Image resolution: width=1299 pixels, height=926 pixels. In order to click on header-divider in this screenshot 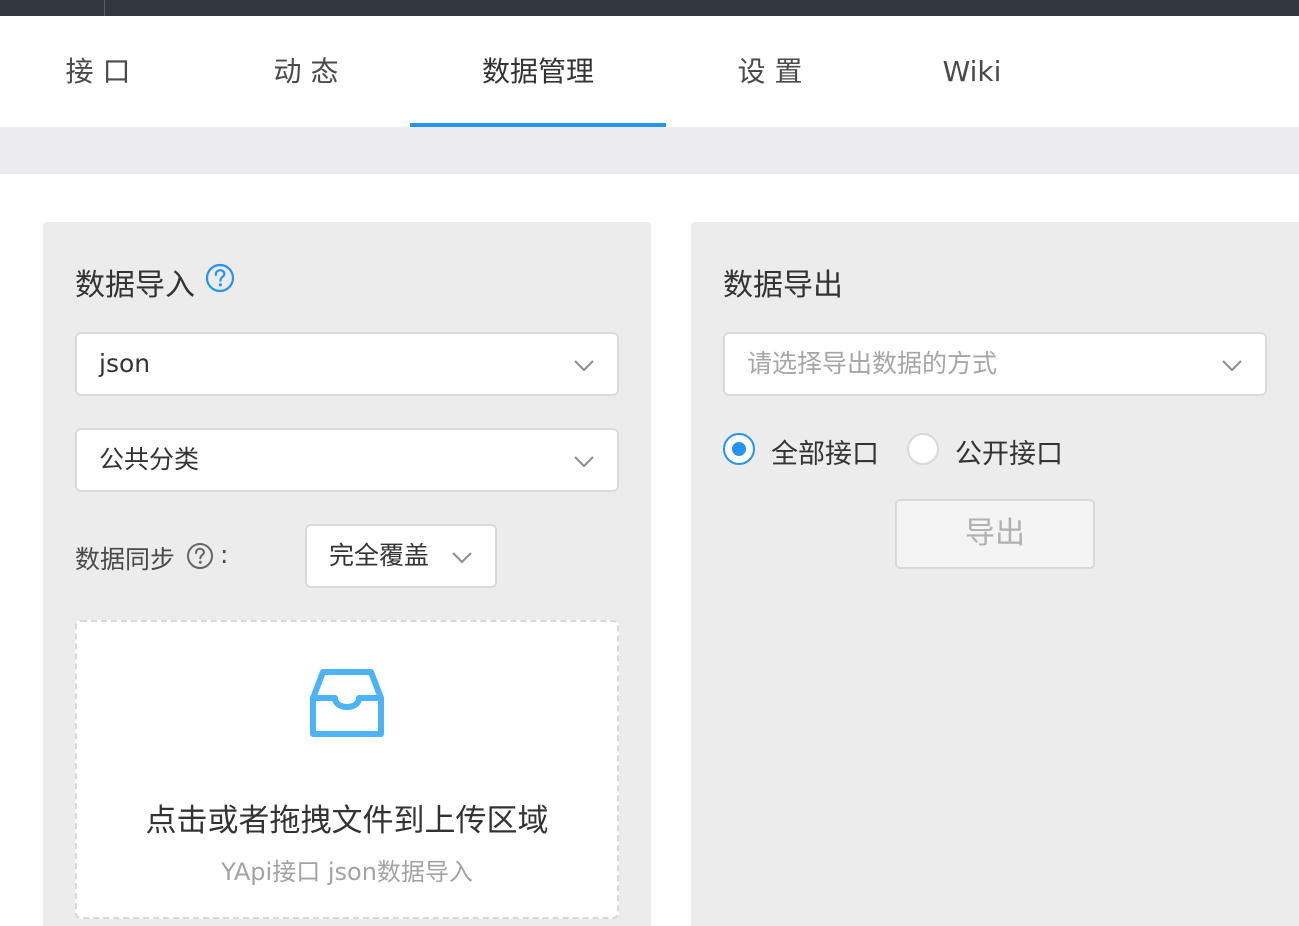, I will do `click(104, 8)`.